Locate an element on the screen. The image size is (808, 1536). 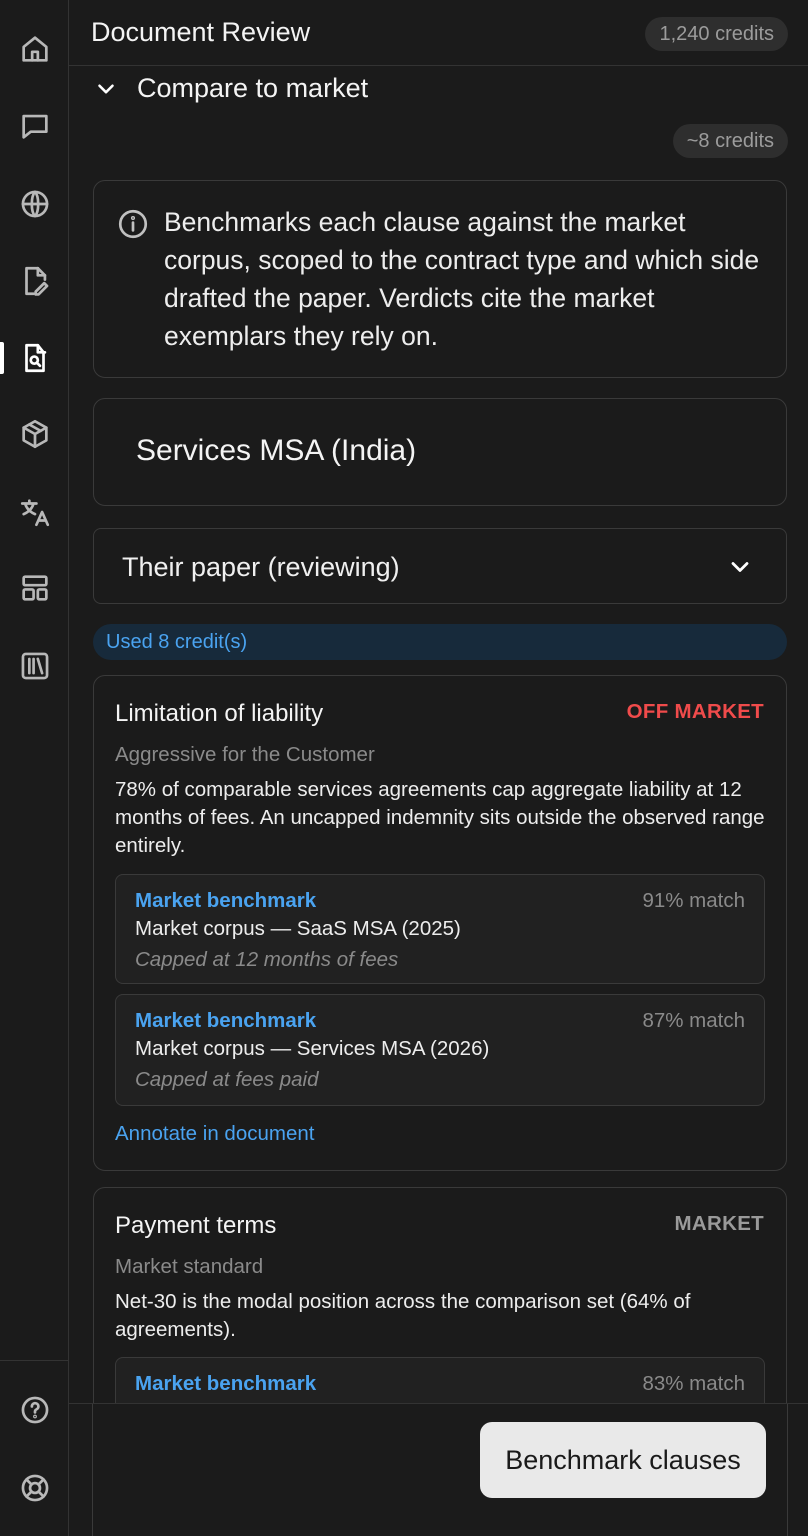
translate-icon is located at coordinates (35, 513).